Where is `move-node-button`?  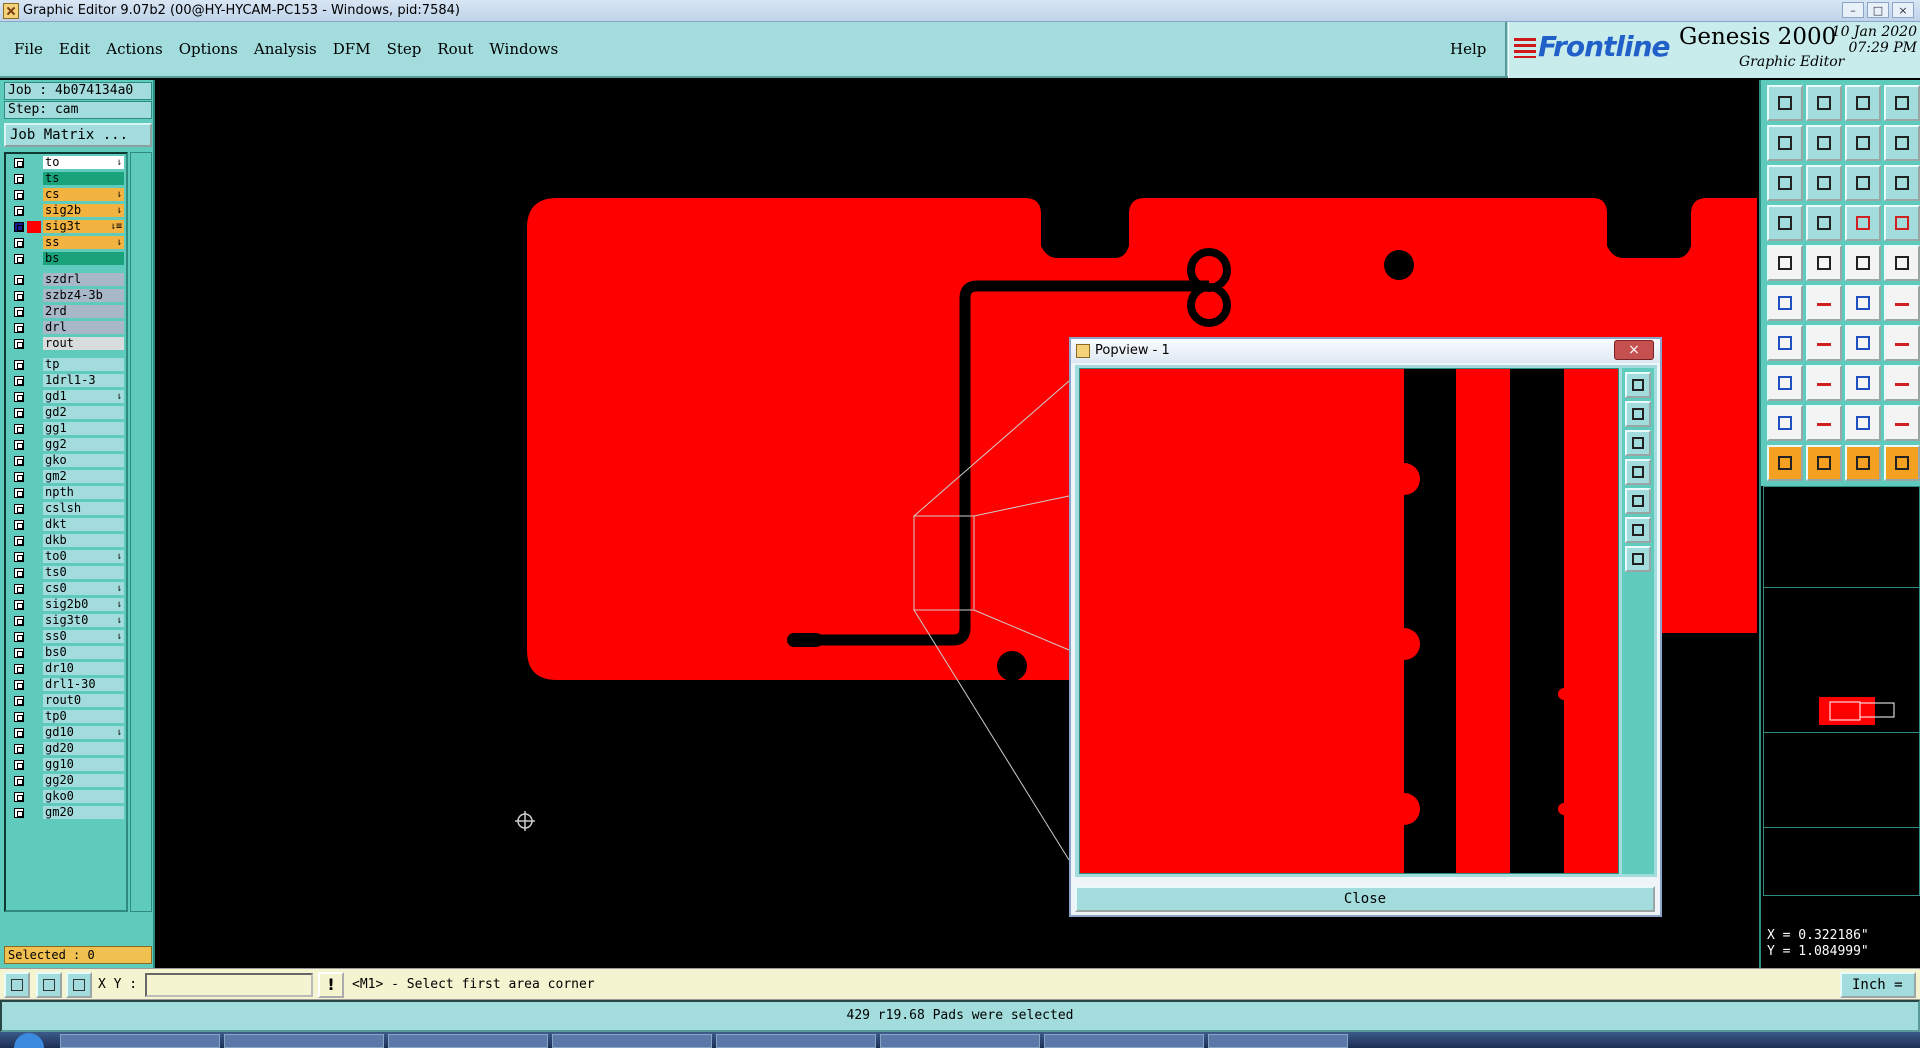 move-node-button is located at coordinates (1863, 303).